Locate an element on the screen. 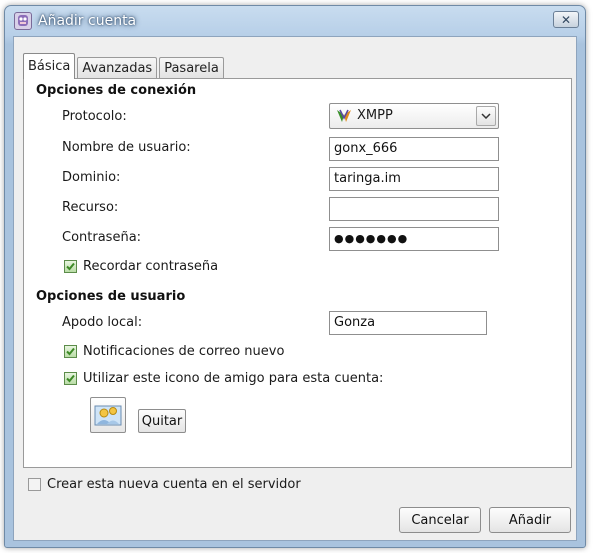 This screenshot has width=593, height=553. tab-basica: Básica is located at coordinates (49, 66).